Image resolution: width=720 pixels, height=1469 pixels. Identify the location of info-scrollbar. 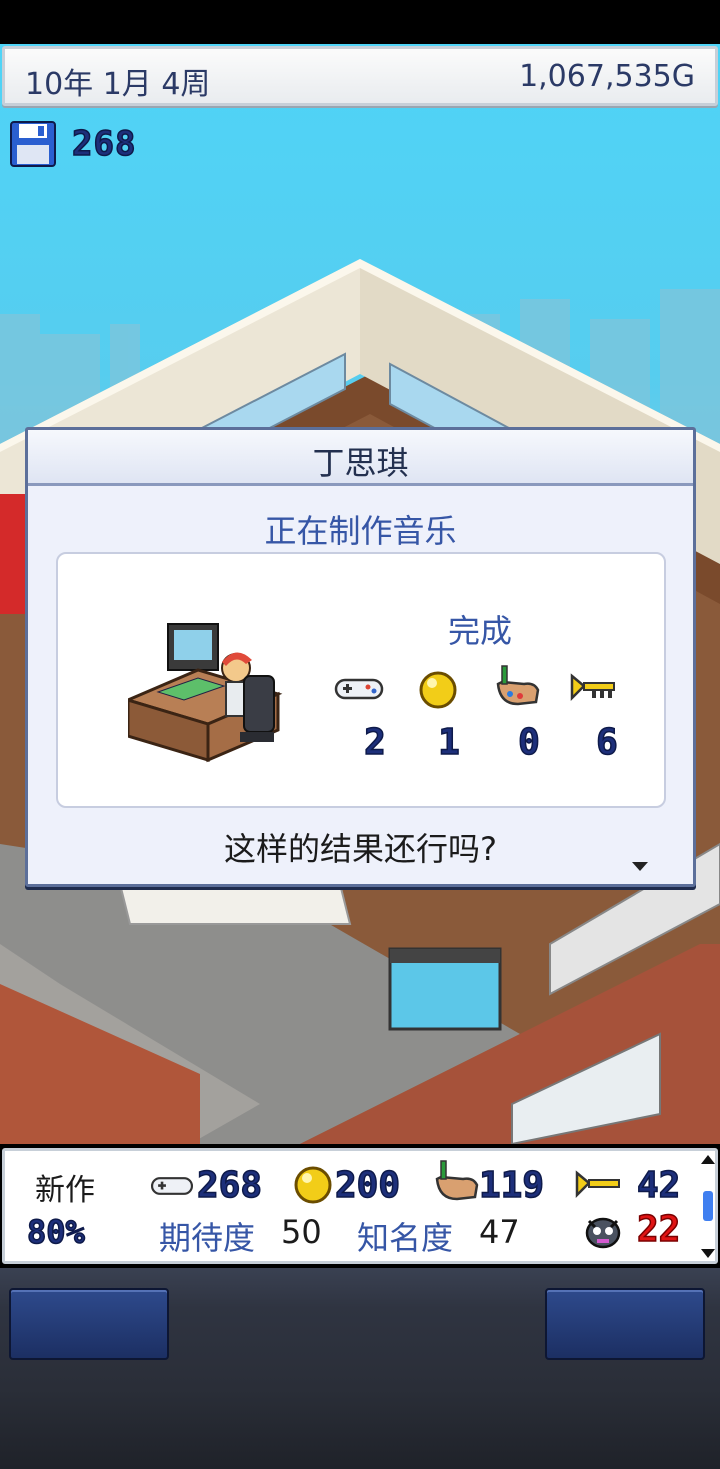
(709, 1207).